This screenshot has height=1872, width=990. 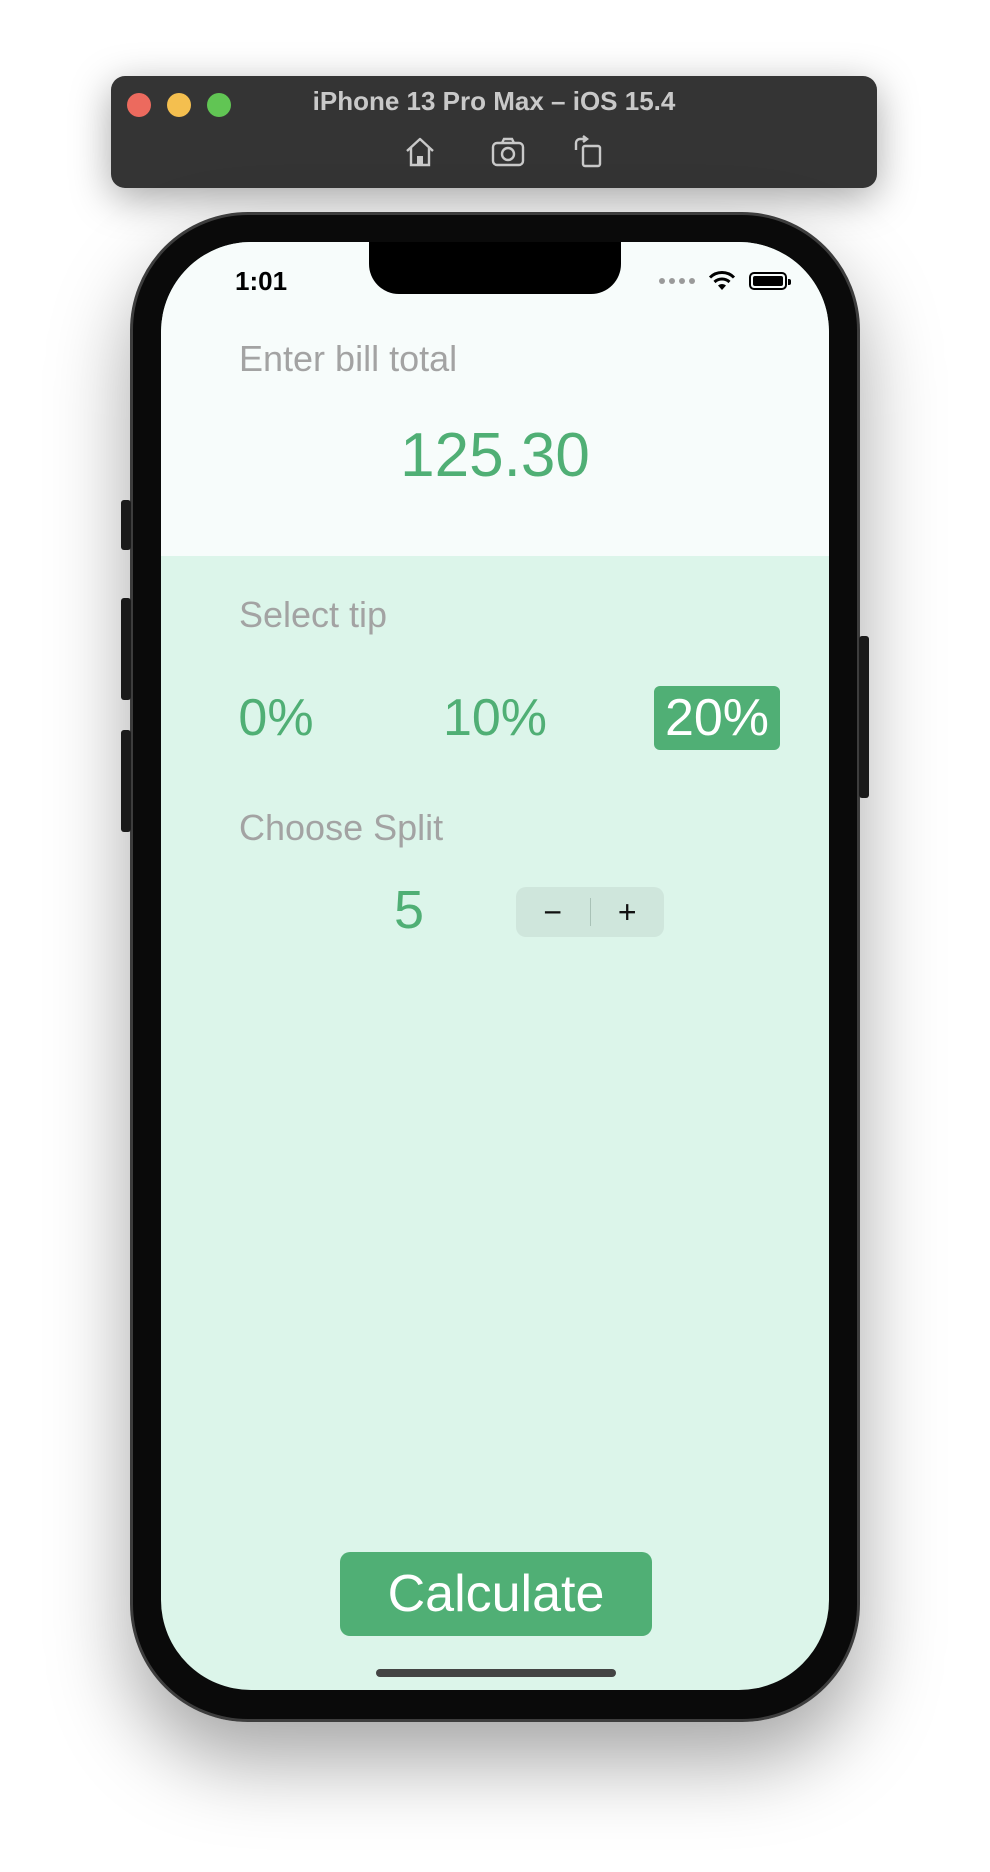 I want to click on cellular-signal-icon, so click(x=677, y=281).